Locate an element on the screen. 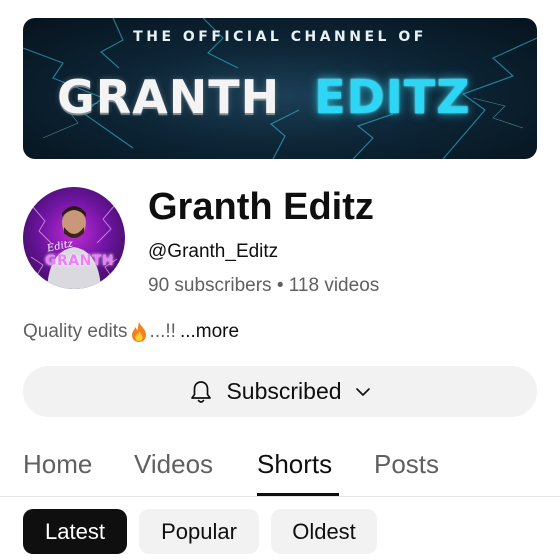  banner-logo-word1: GRANTH is located at coordinates (169, 97).